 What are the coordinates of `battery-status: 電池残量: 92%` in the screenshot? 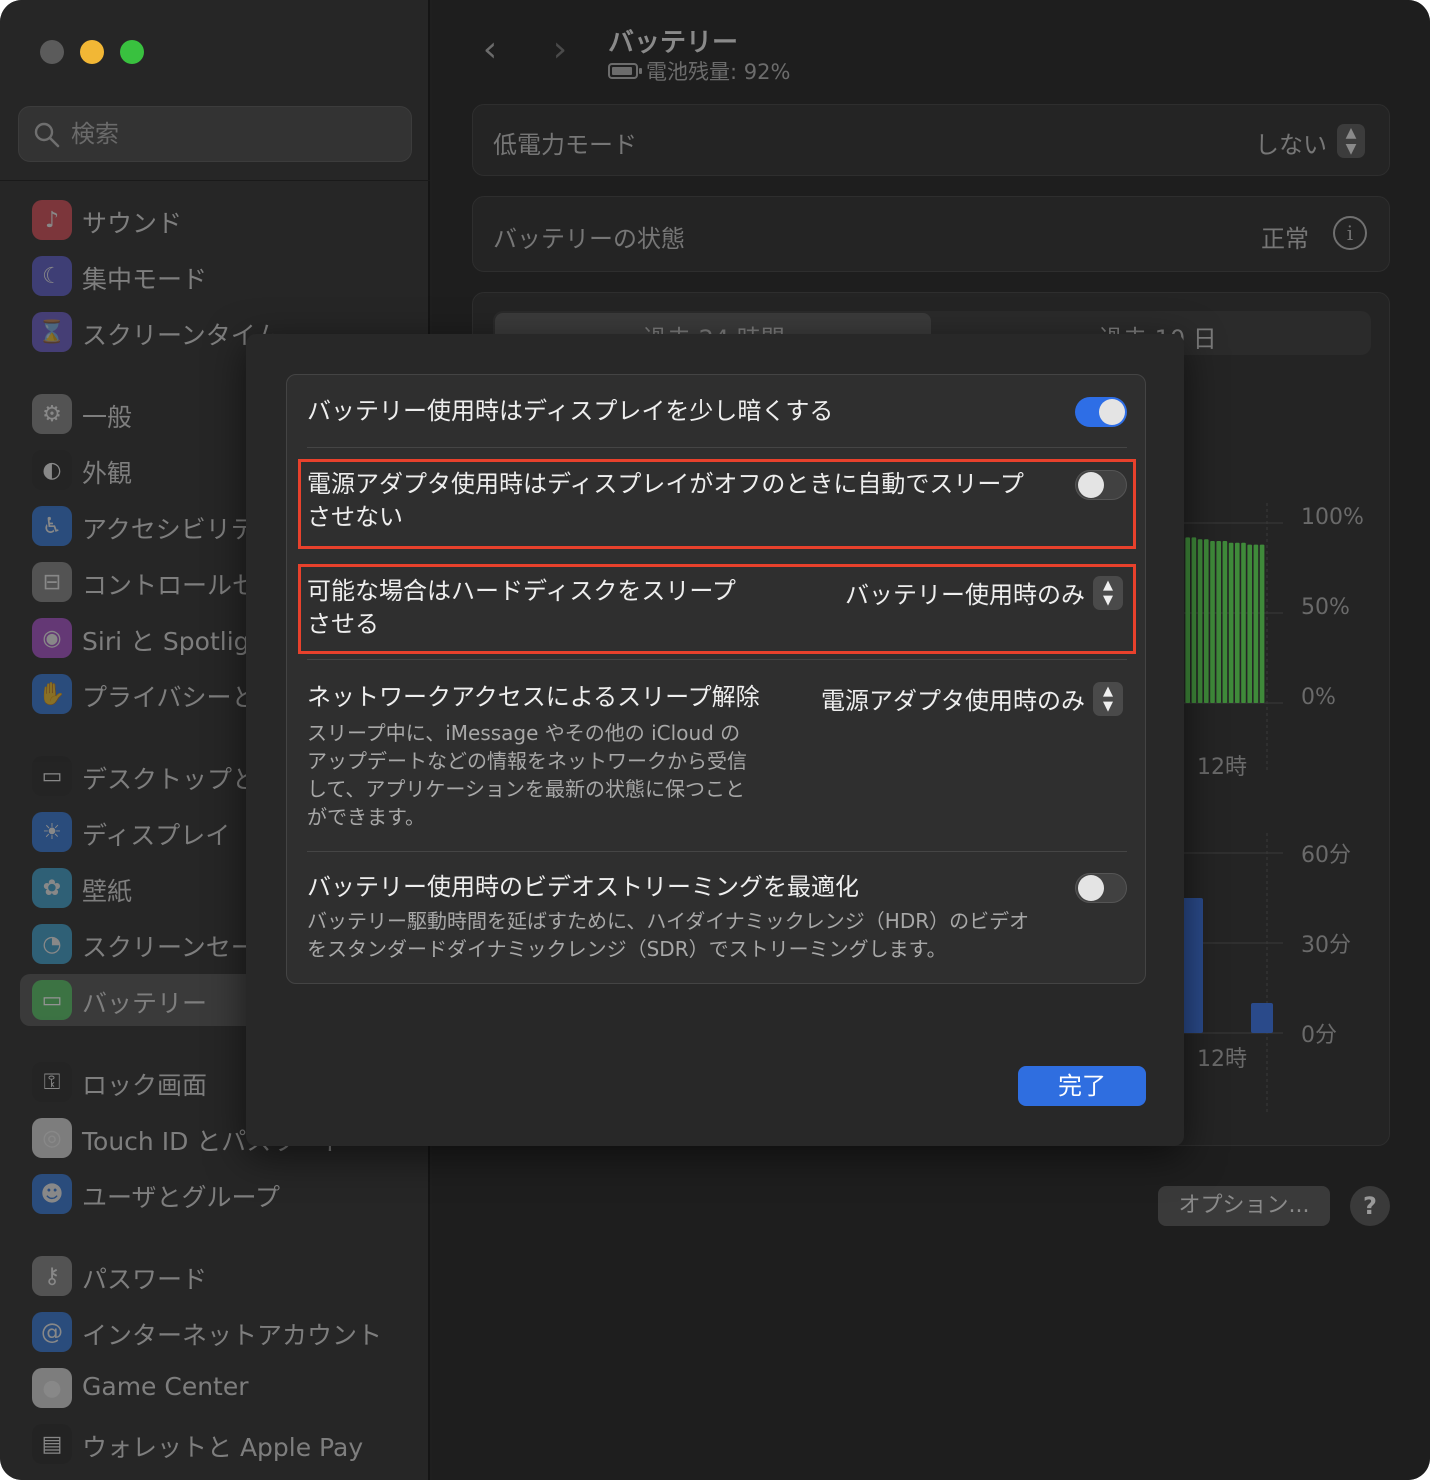 It's located at (699, 71).